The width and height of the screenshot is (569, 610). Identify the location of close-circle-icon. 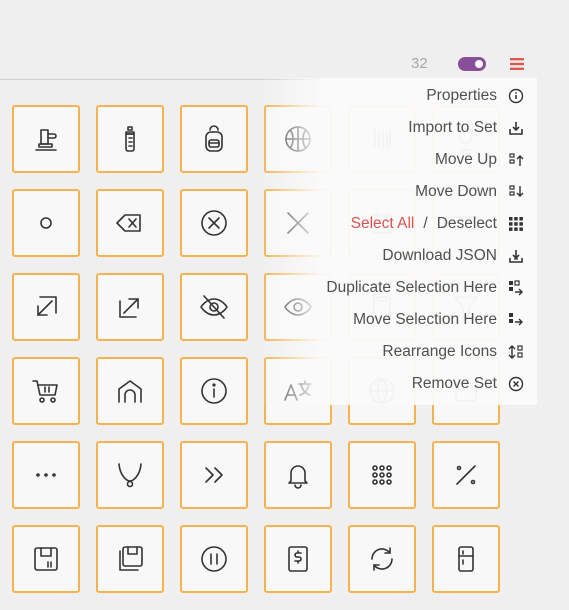
(214, 223).